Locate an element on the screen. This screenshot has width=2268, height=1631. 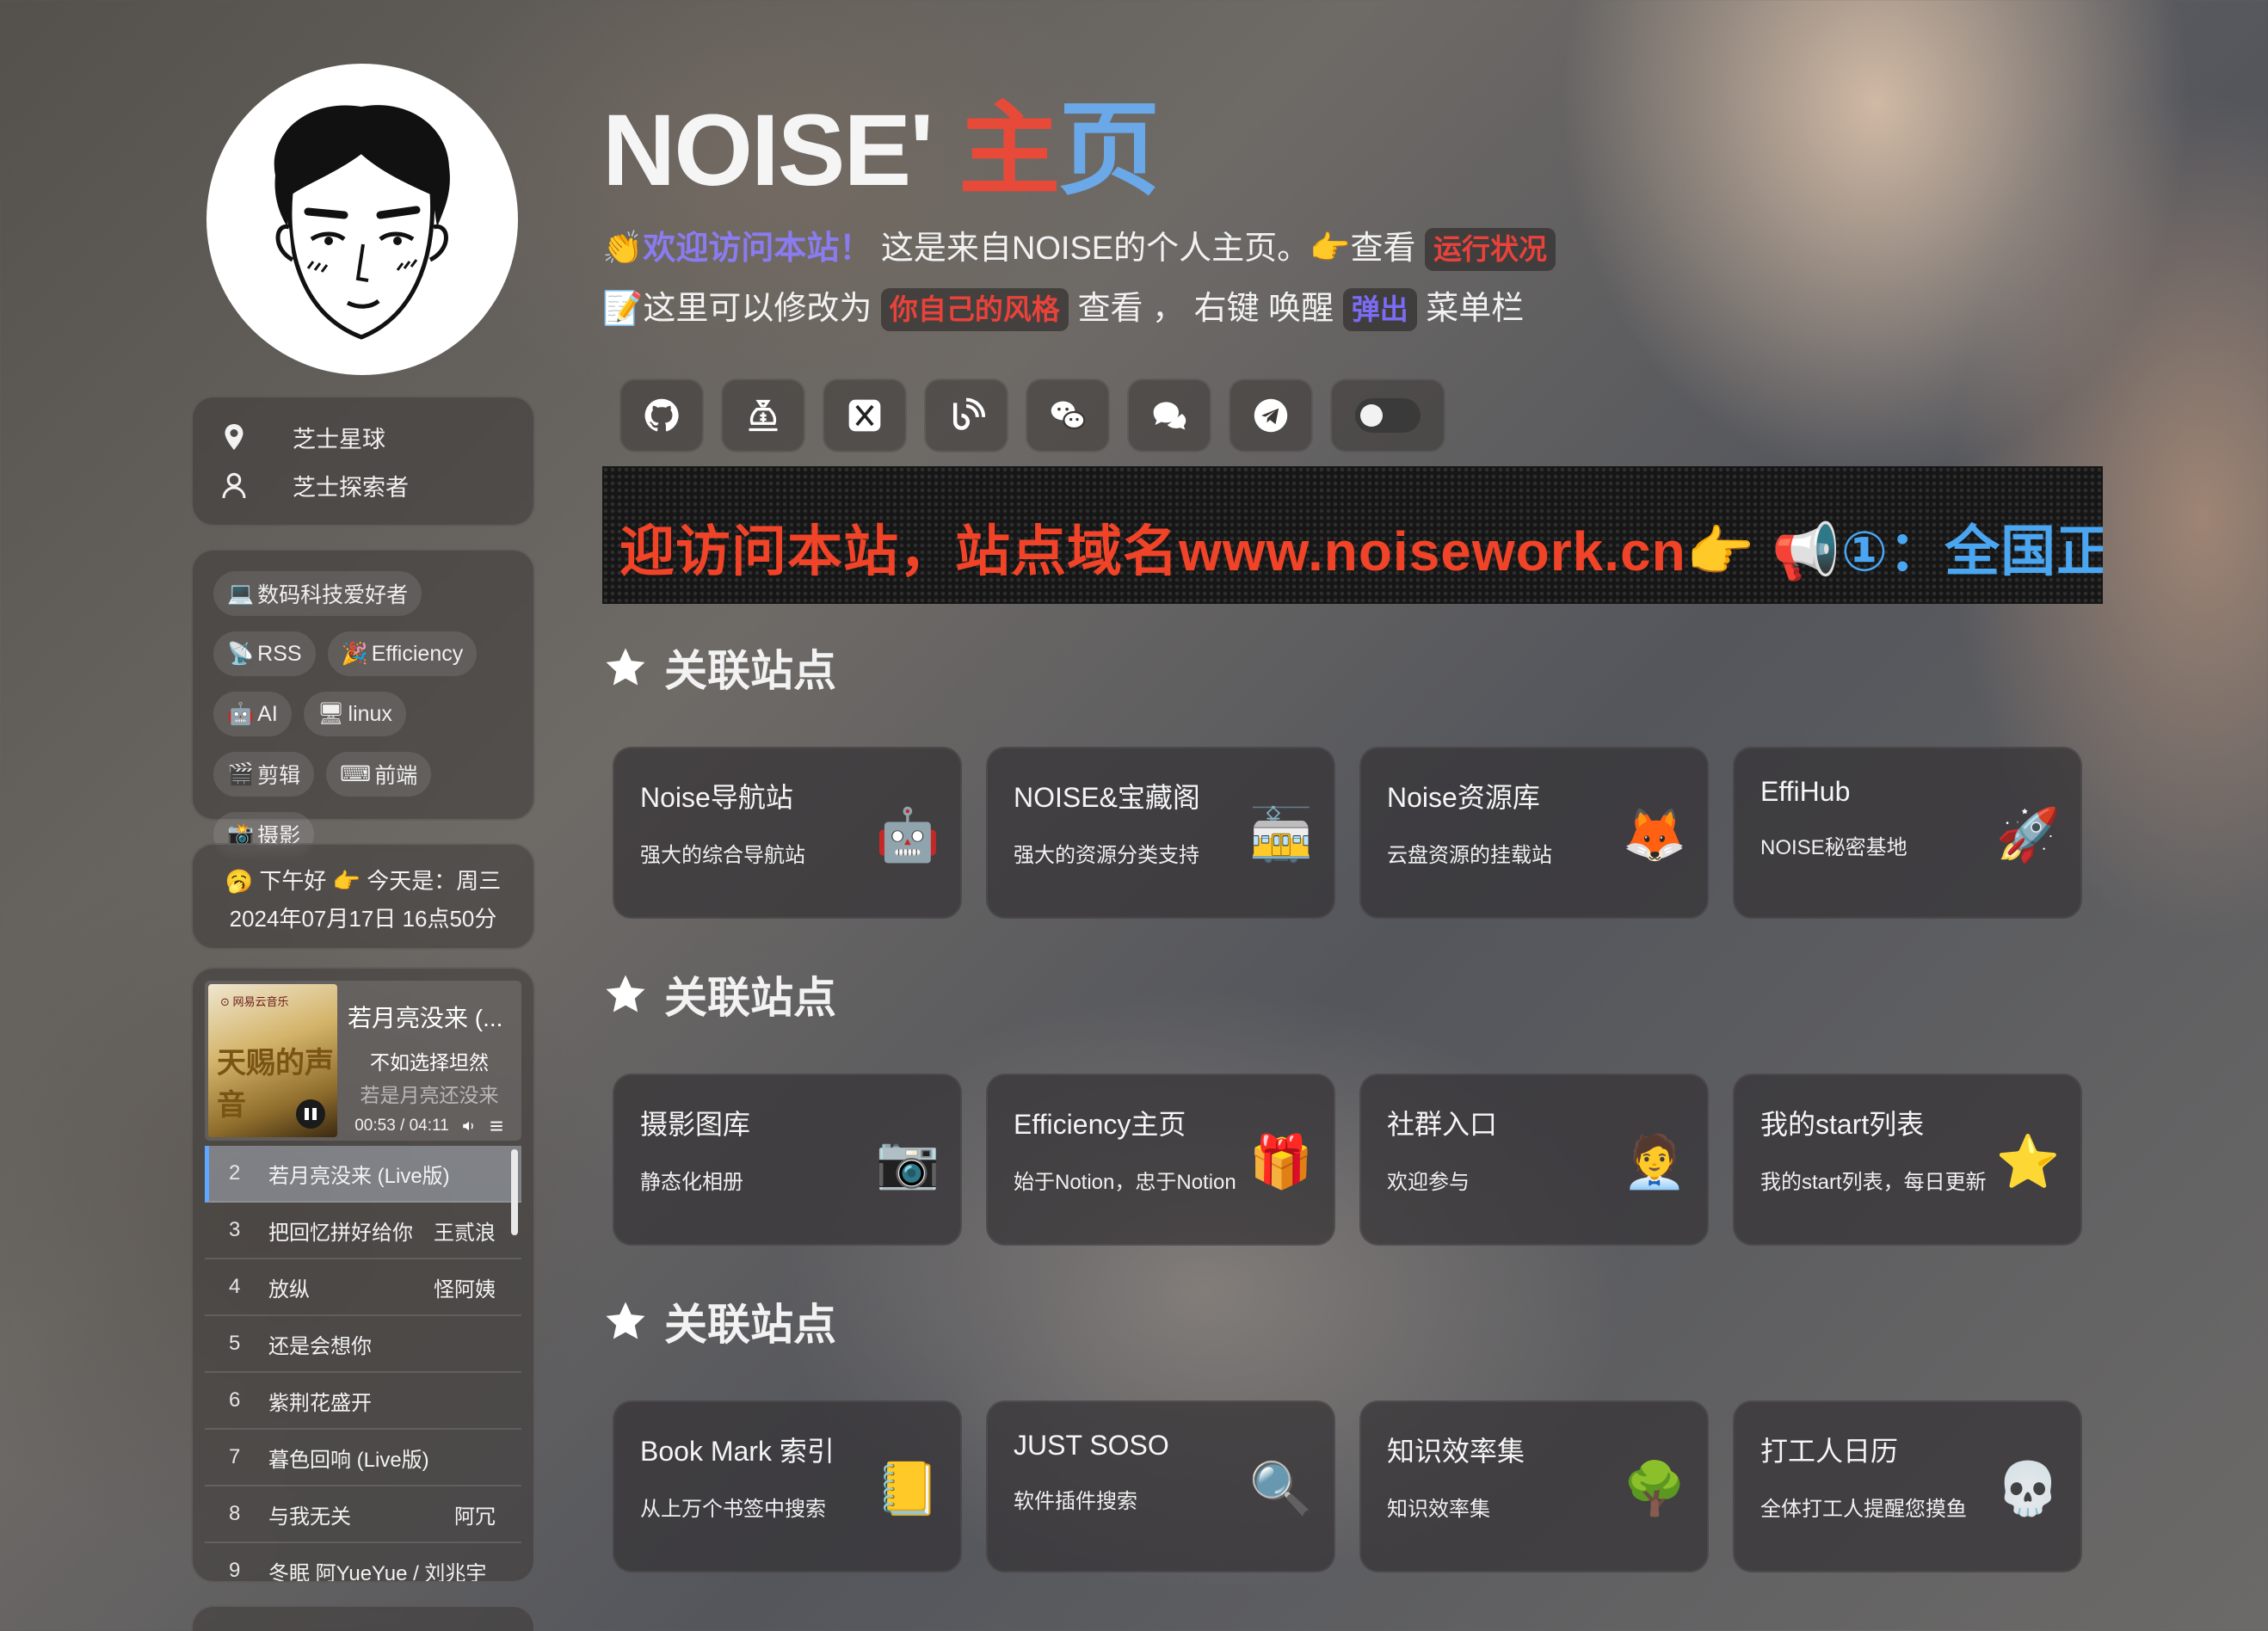
playlist-item: 6 紫荆花盛开 is located at coordinates (363, 1401).